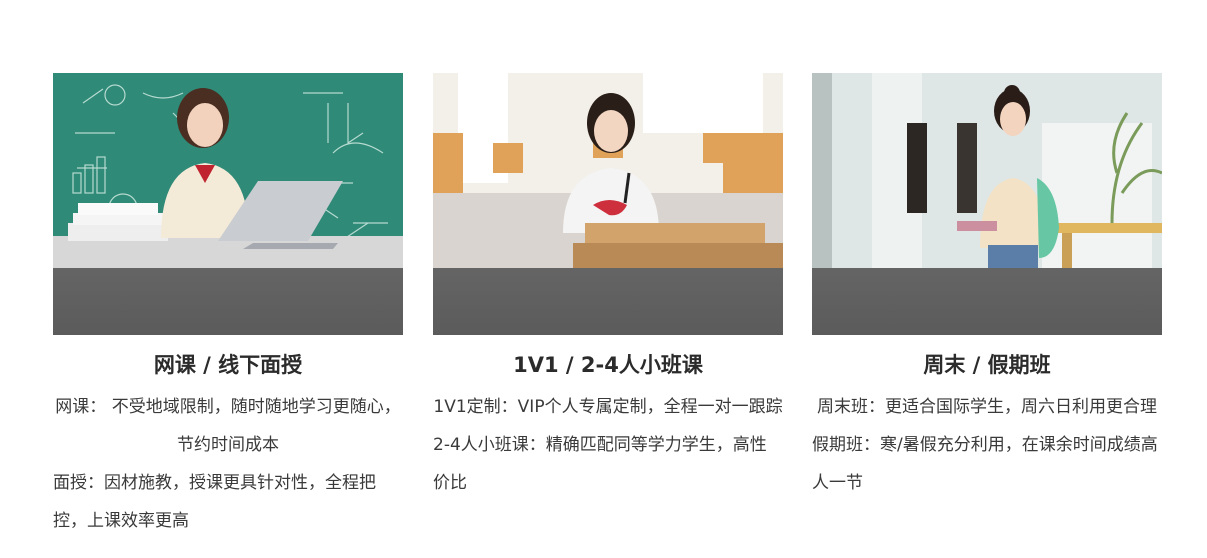 This screenshot has width=1207, height=558. I want to click on student-hallway-backpack-image, so click(987, 170).